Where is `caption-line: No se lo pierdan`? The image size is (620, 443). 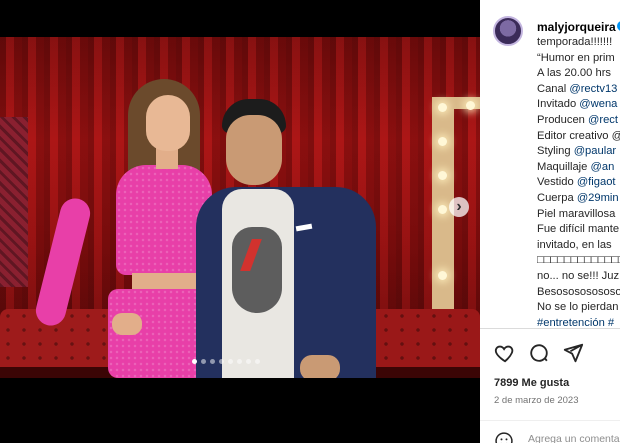 caption-line: No se lo pierdan is located at coordinates (578, 308).